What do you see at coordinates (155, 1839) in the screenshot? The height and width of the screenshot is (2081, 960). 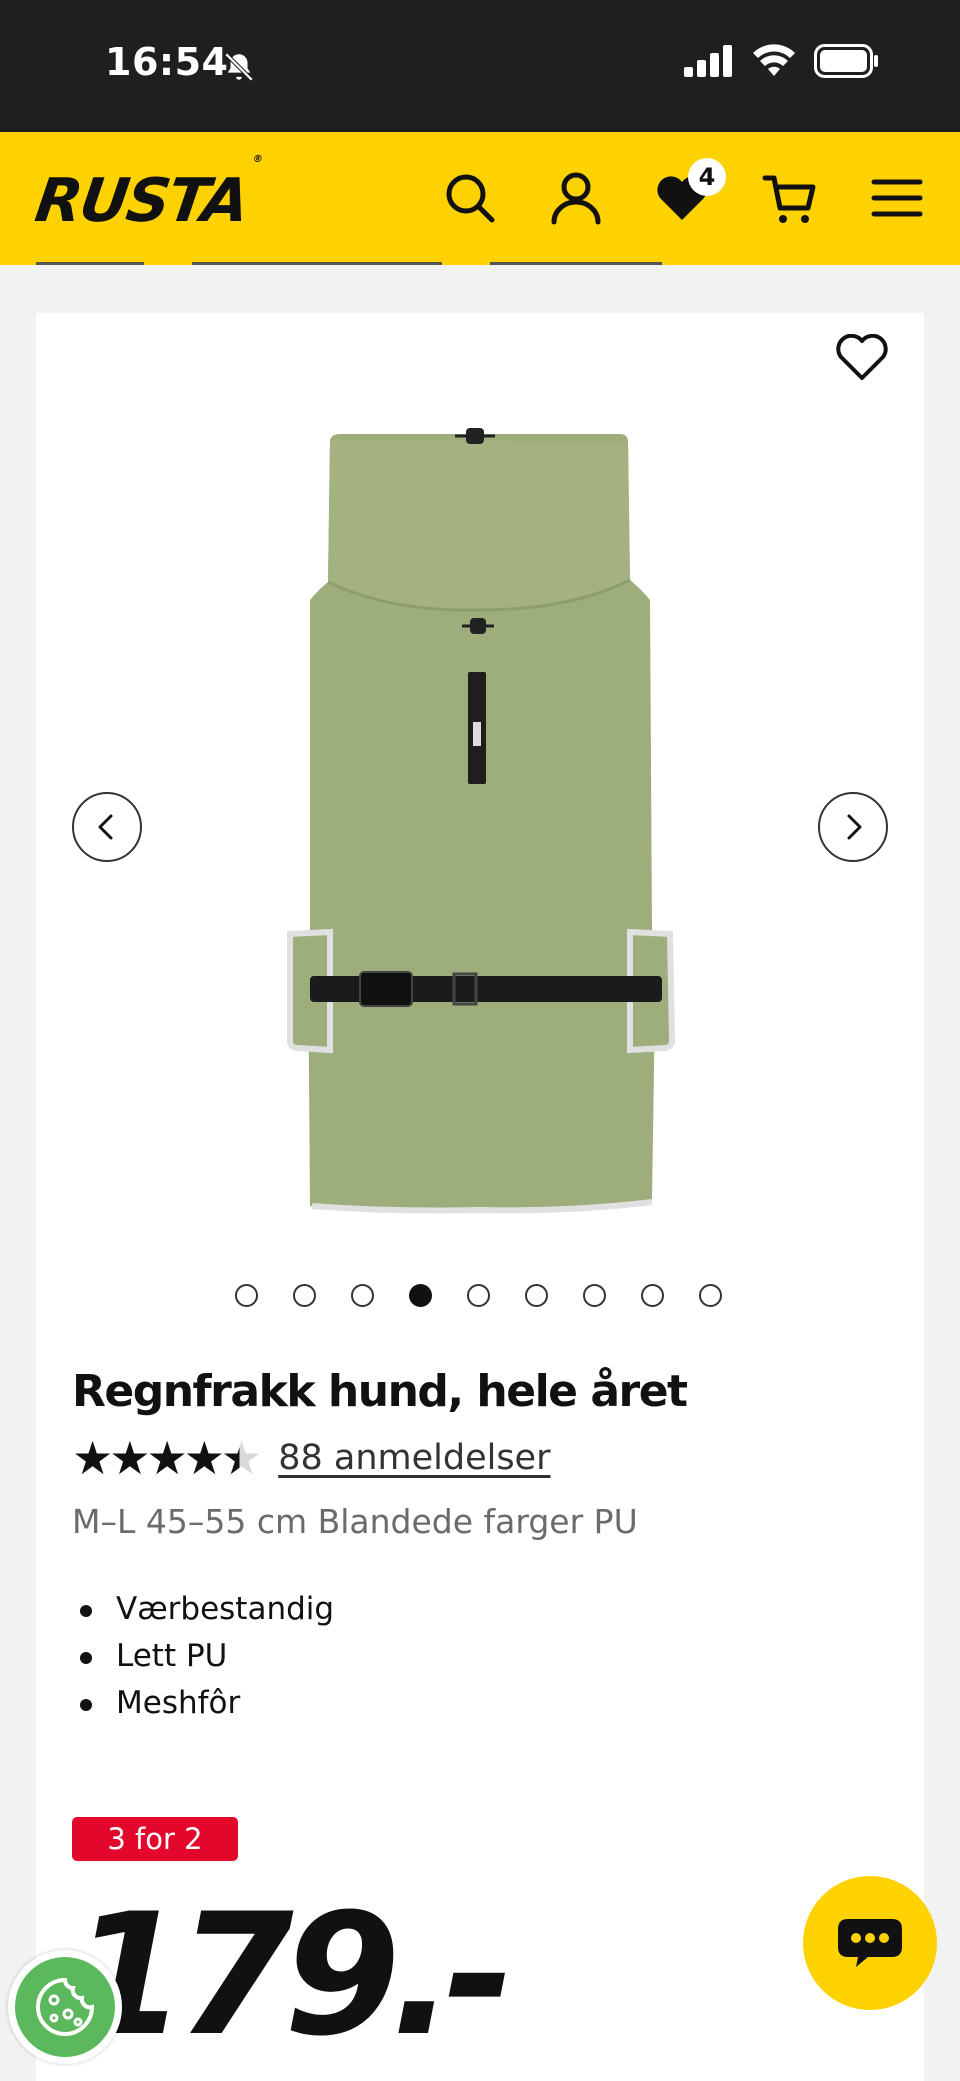 I see `promo-badge: 3 for 2` at bounding box center [155, 1839].